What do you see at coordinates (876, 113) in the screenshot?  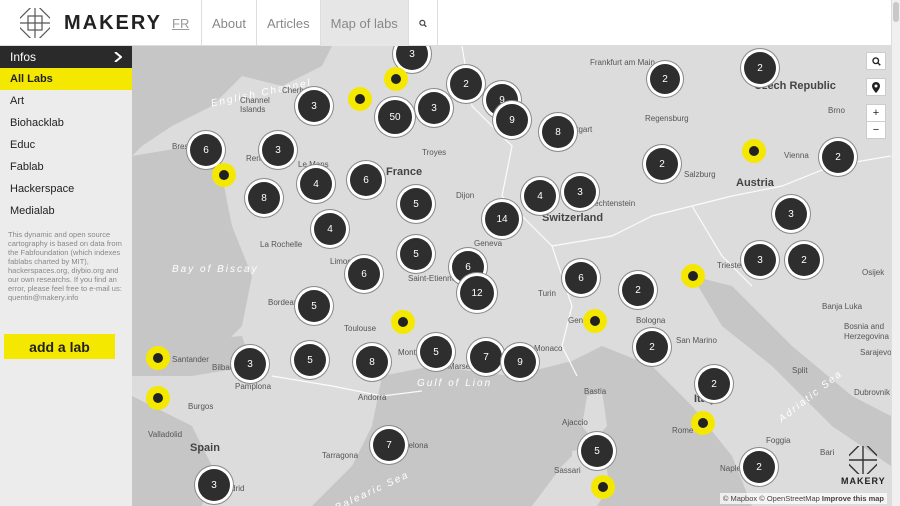 I see `zoom-in-button: +` at bounding box center [876, 113].